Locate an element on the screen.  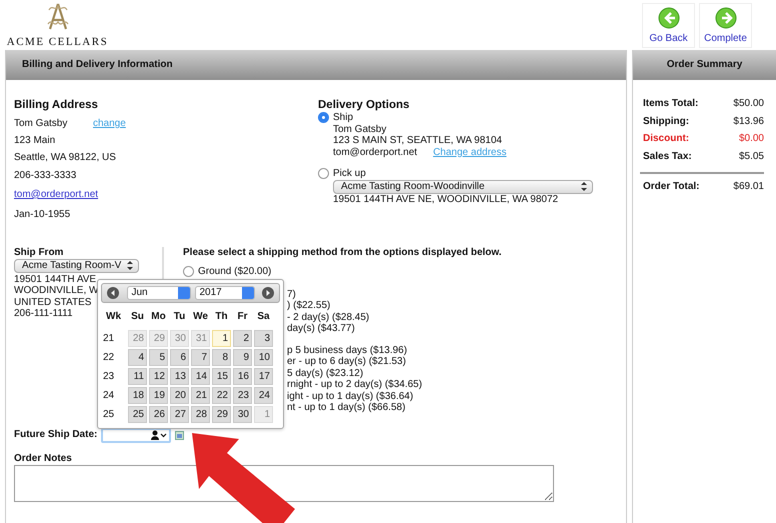
calendar-day: 21 is located at coordinates (200, 395).